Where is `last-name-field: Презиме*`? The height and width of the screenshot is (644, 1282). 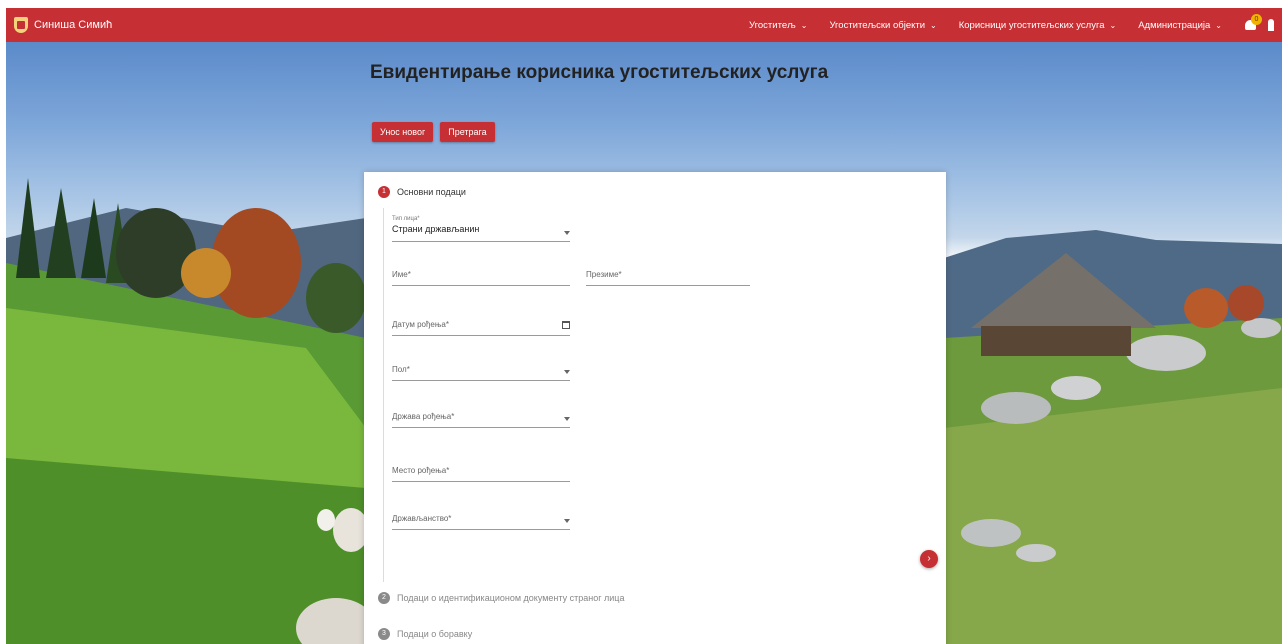
last-name-field: Презиме* is located at coordinates (668, 278).